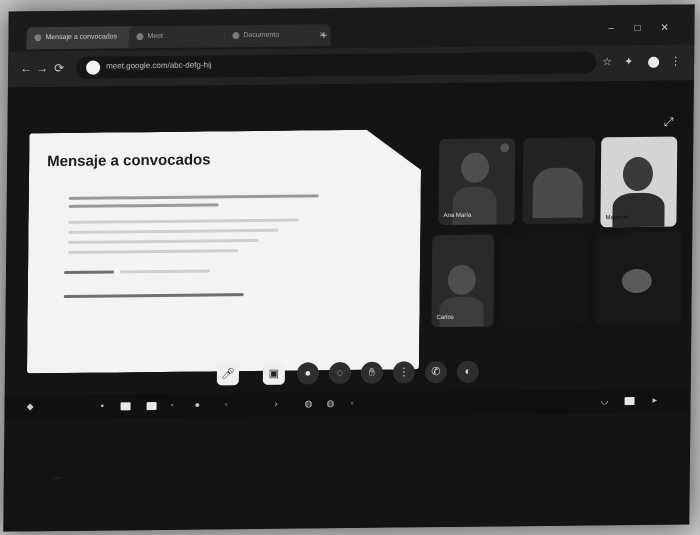 This screenshot has height=535, width=700. What do you see at coordinates (664, 28) in the screenshot?
I see `close-window-button: ✕` at bounding box center [664, 28].